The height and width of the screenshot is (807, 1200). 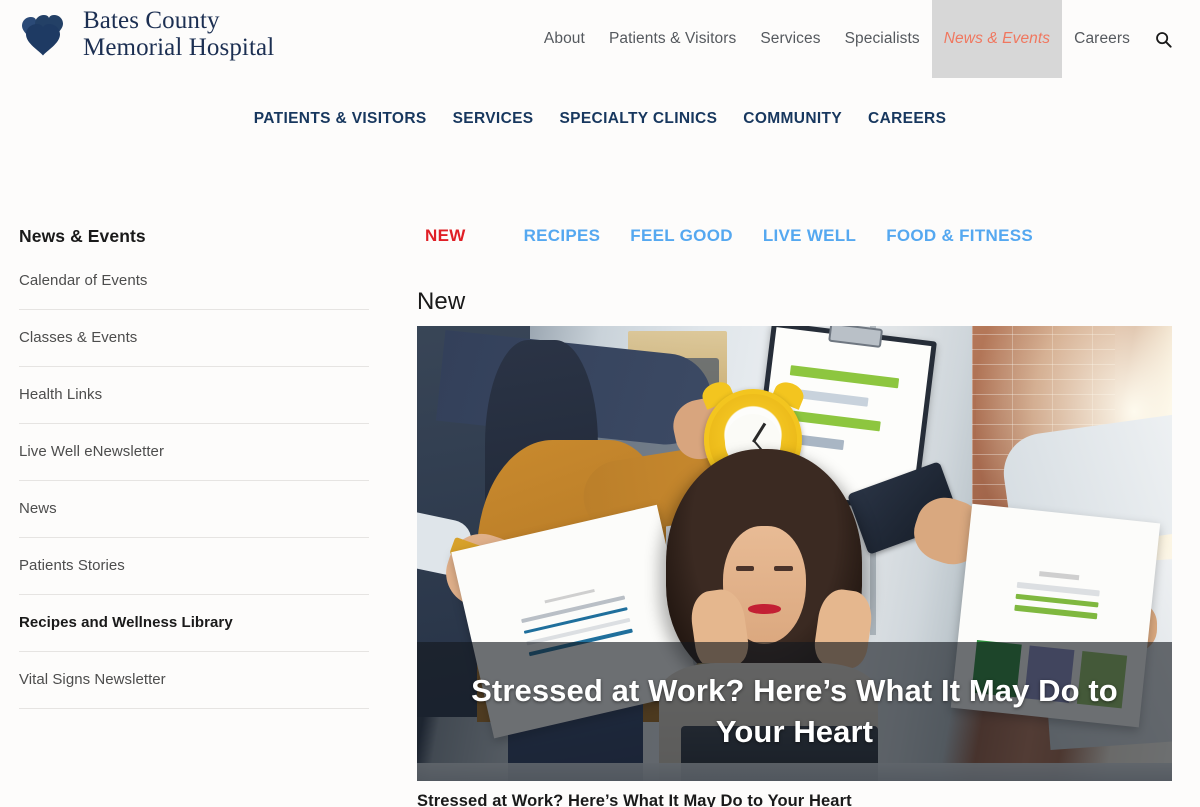 What do you see at coordinates (564, 39) in the screenshot?
I see `nav-item-about: About` at bounding box center [564, 39].